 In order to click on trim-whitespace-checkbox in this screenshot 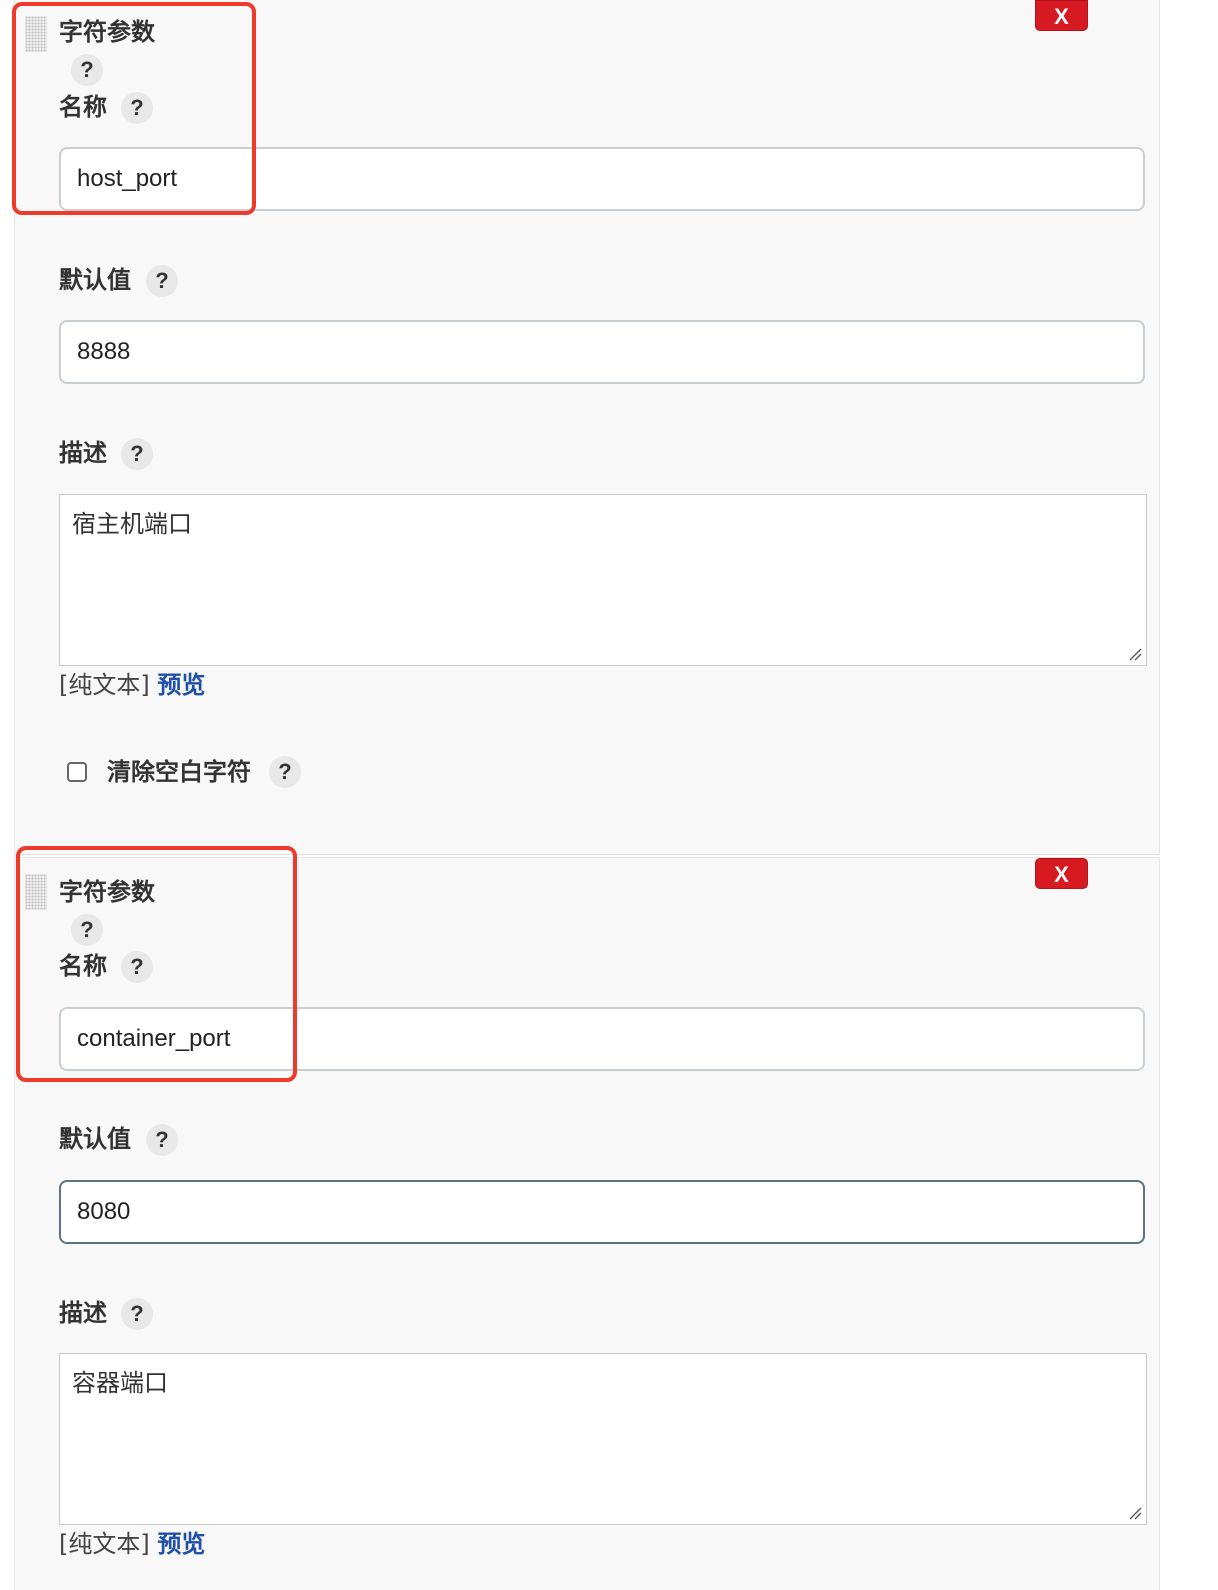, I will do `click(77, 772)`.